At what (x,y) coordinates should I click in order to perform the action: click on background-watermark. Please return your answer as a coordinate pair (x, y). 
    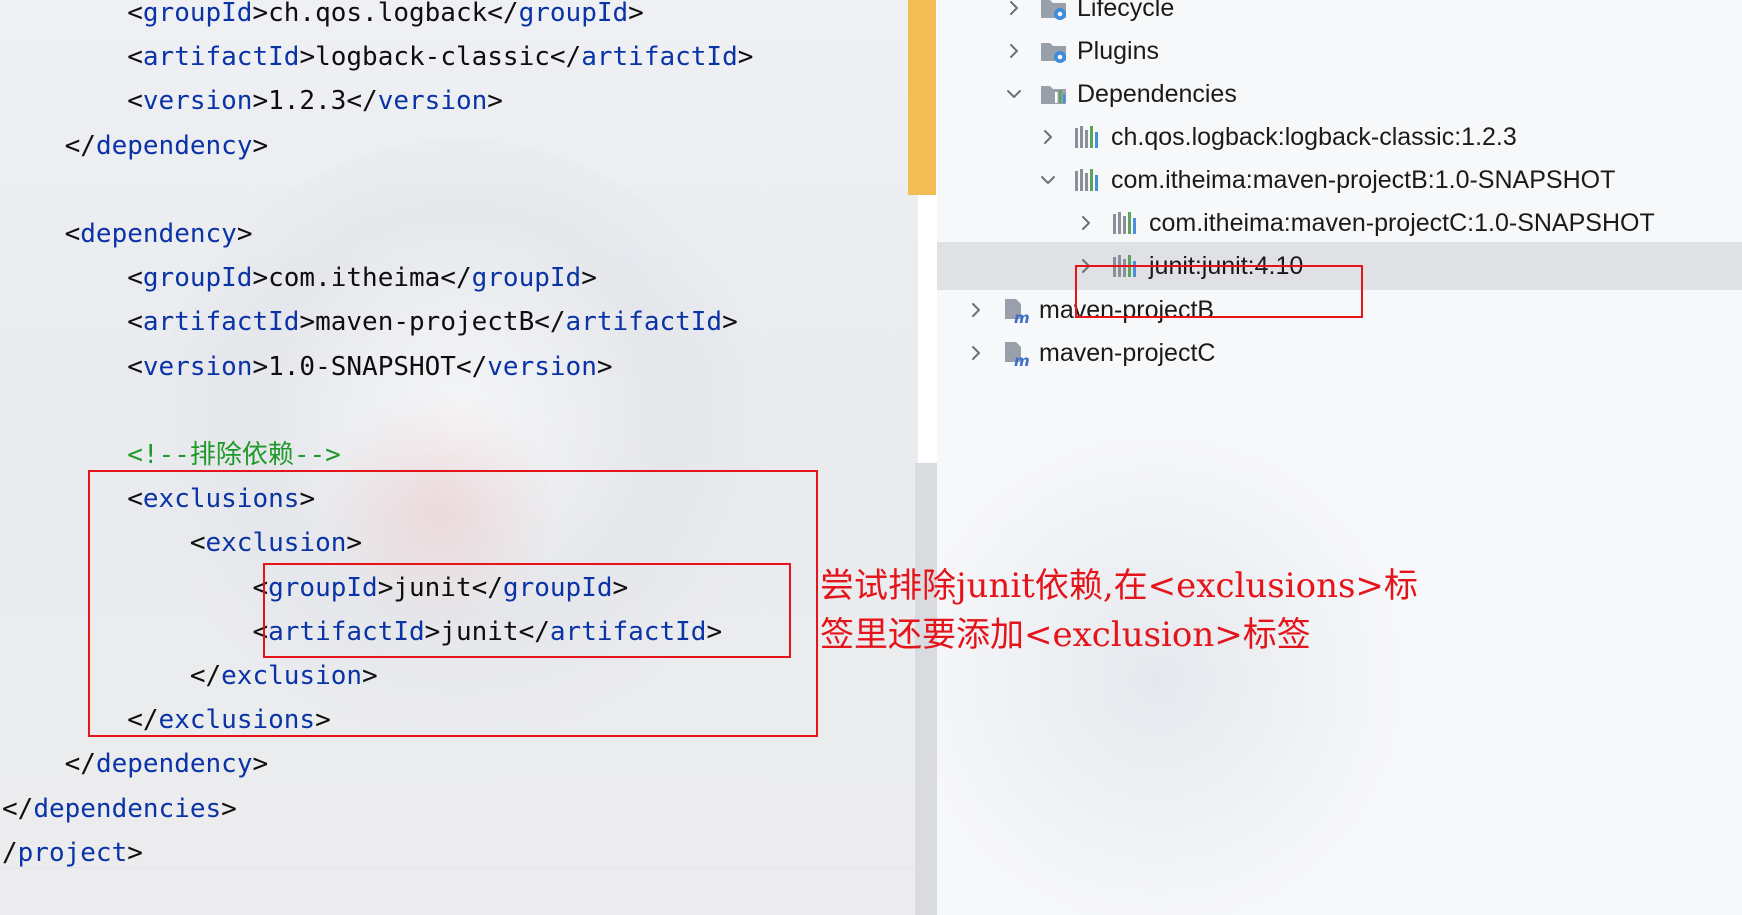
    Looking at the image, I should click on (1177, 667).